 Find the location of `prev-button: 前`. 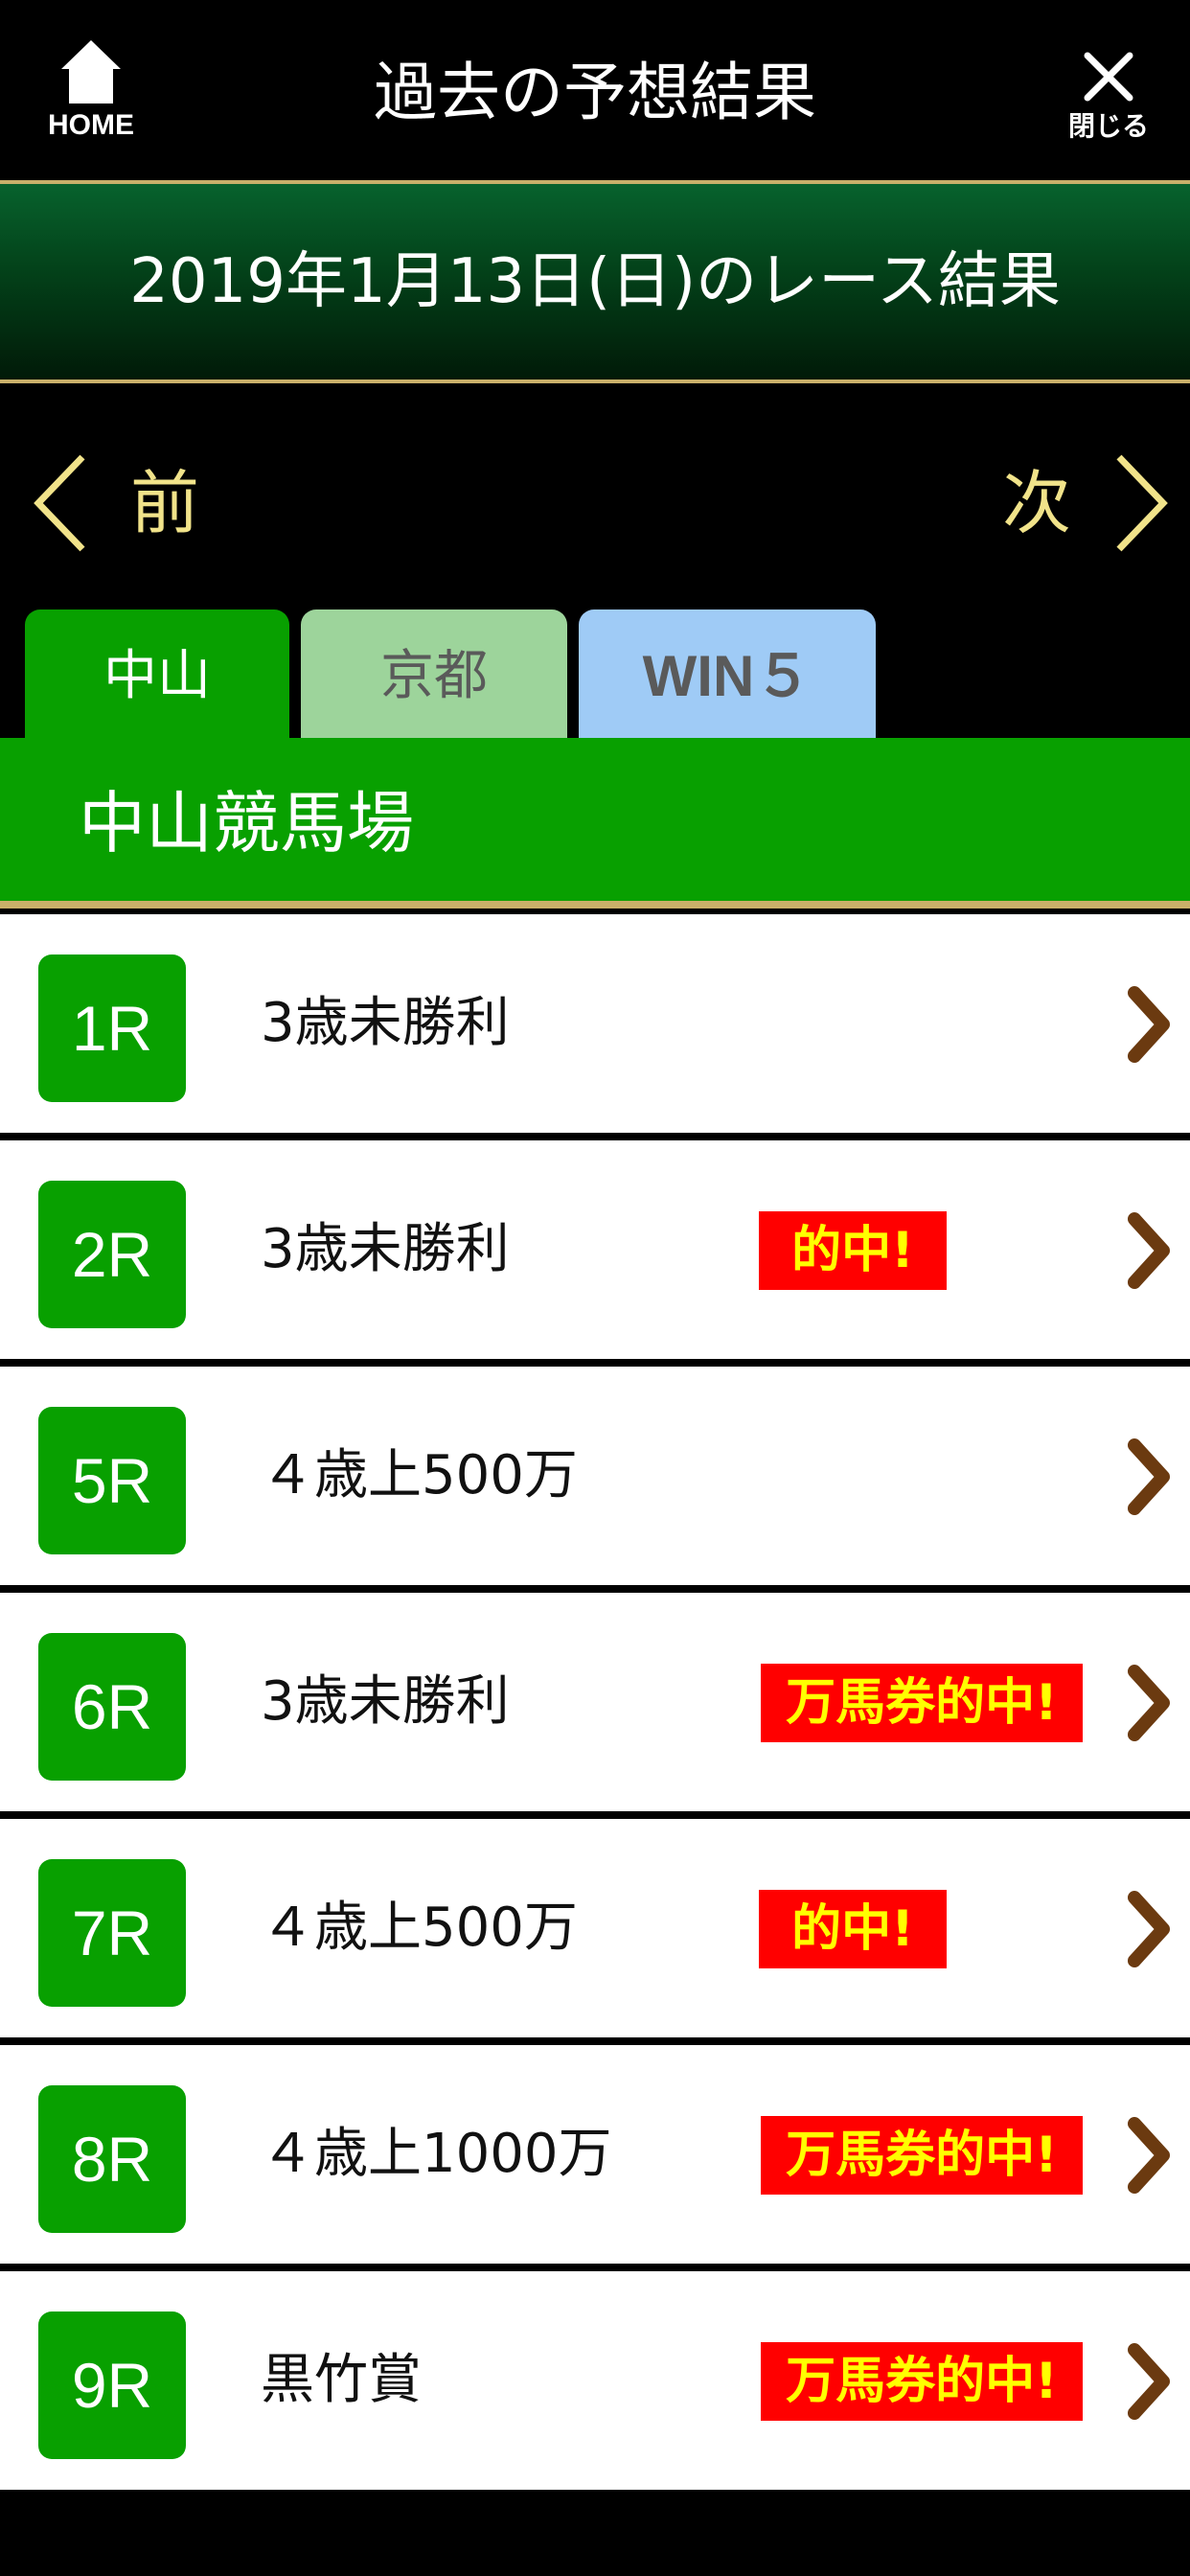

prev-button: 前 is located at coordinates (116, 503).